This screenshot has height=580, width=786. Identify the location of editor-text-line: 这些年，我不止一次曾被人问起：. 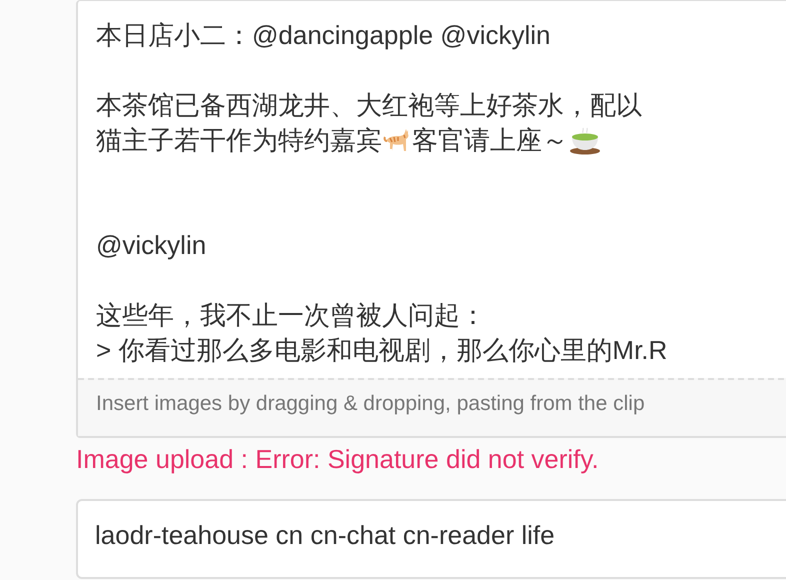
(291, 315).